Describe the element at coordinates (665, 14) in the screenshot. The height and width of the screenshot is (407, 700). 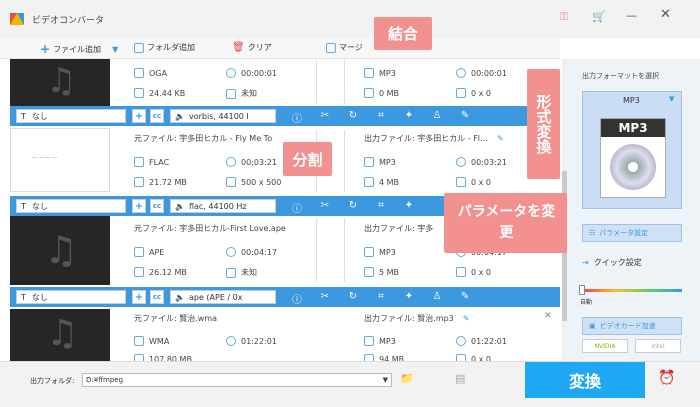
I see `close-button: ✕` at that location.